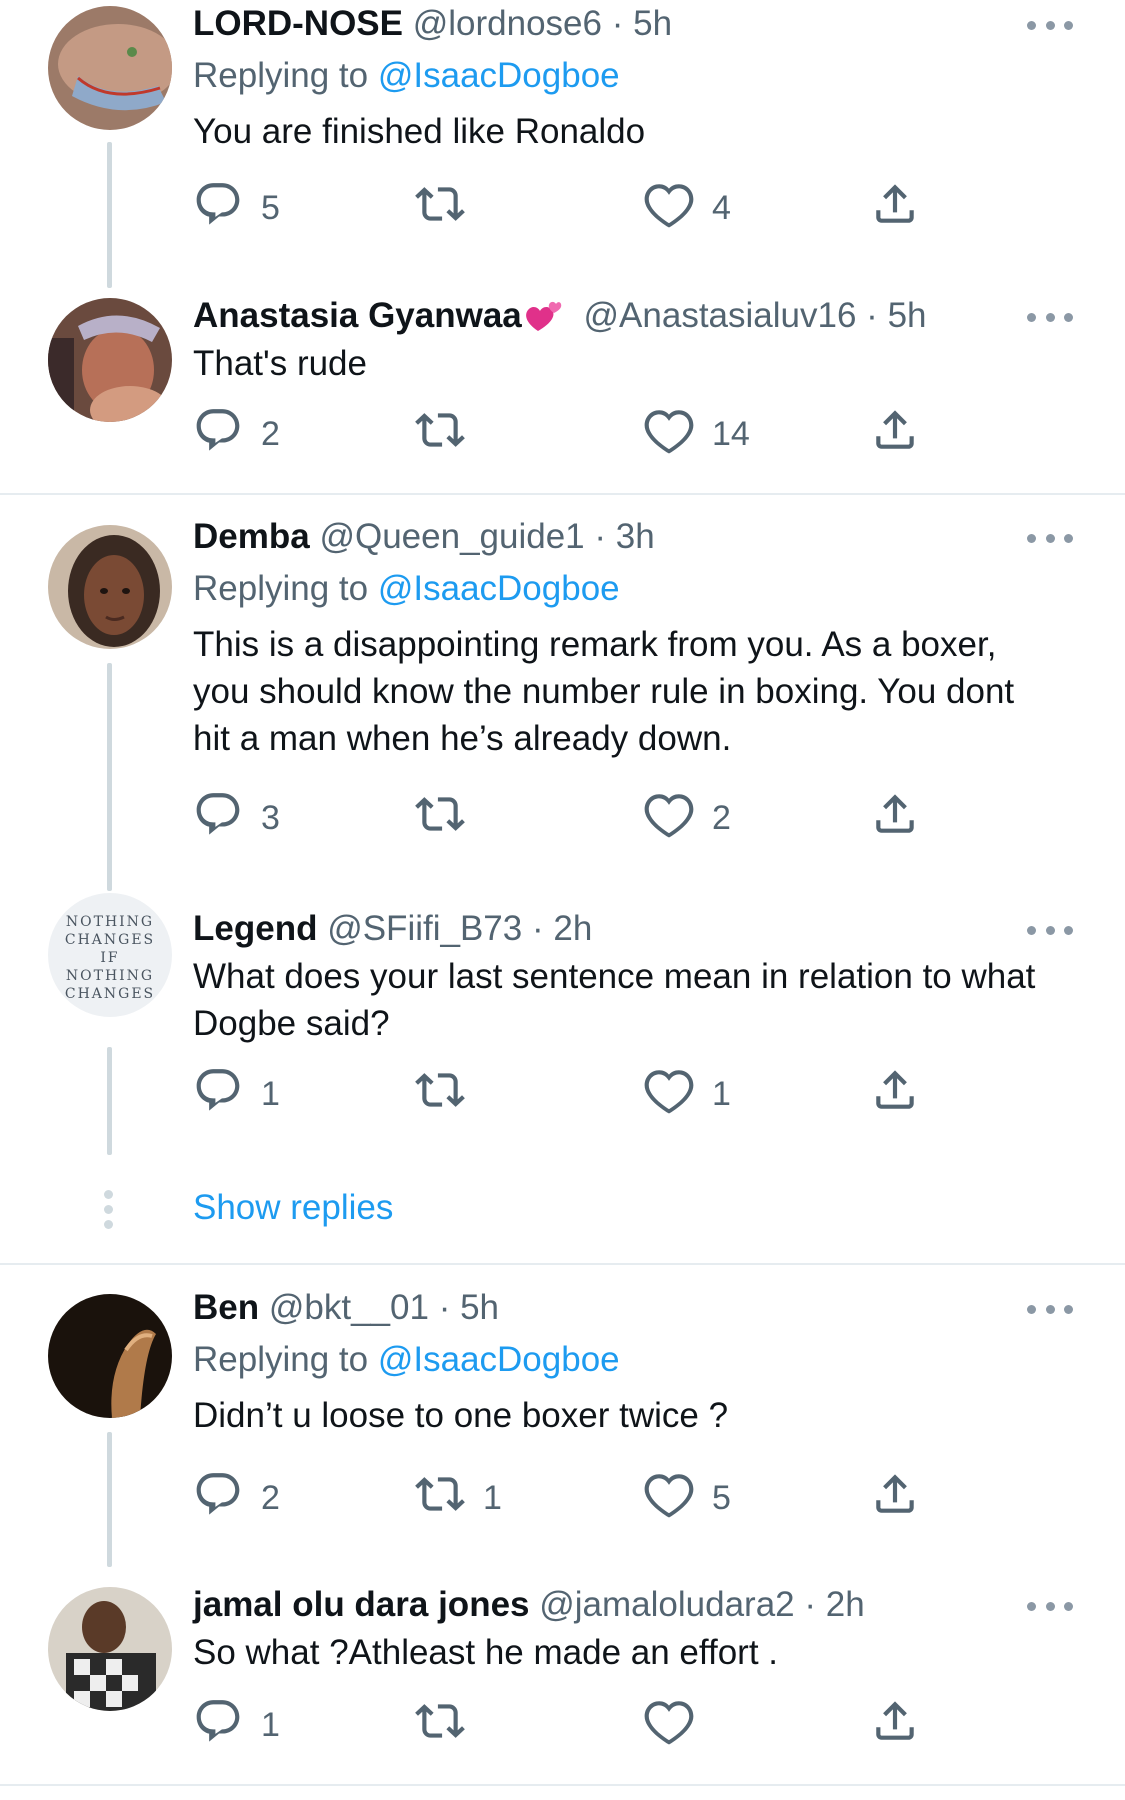 The height and width of the screenshot is (1800, 1125). Describe the element at coordinates (731, 433) in the screenshot. I see `like-count: 14` at that location.